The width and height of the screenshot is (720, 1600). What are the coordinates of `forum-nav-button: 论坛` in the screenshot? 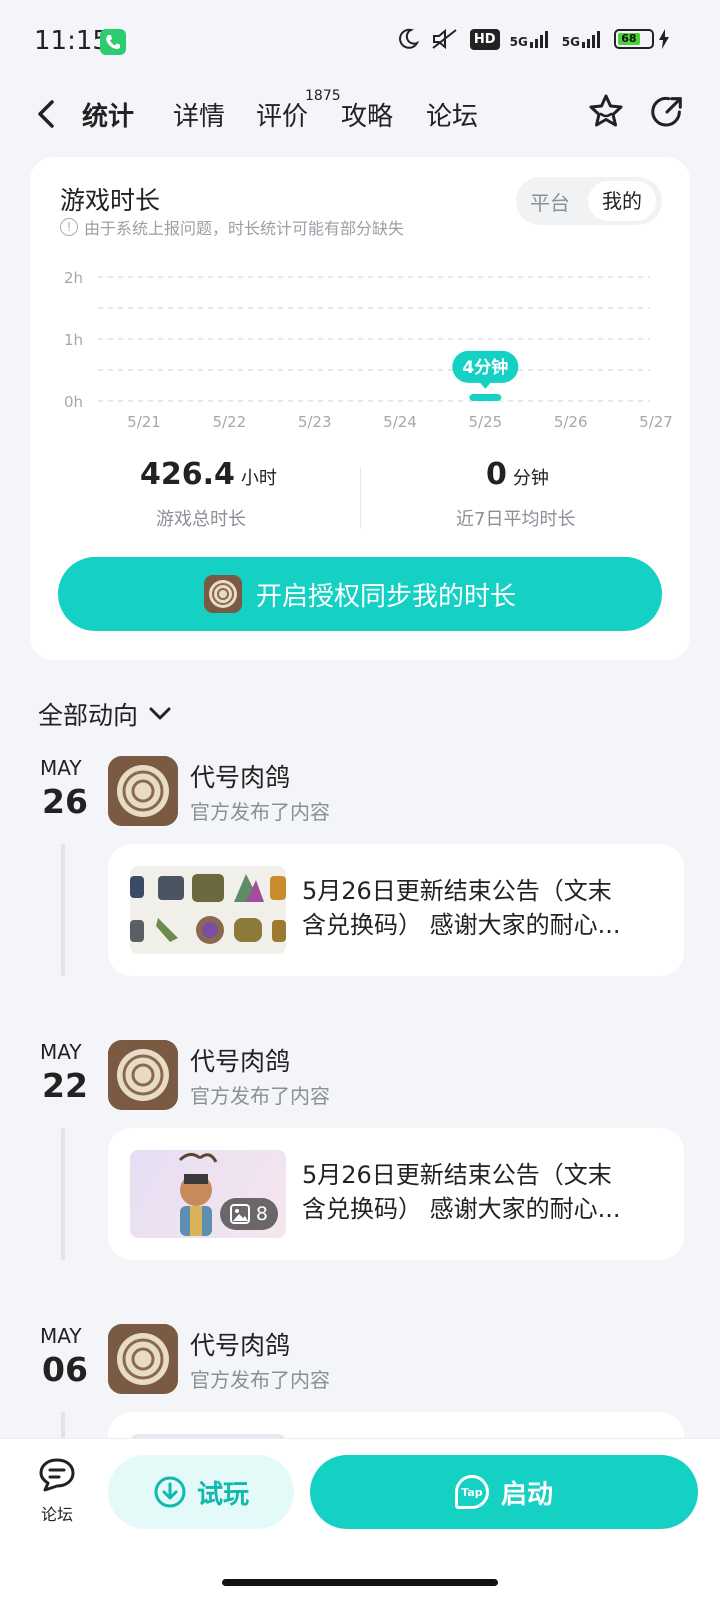 It's located at (57, 1491).